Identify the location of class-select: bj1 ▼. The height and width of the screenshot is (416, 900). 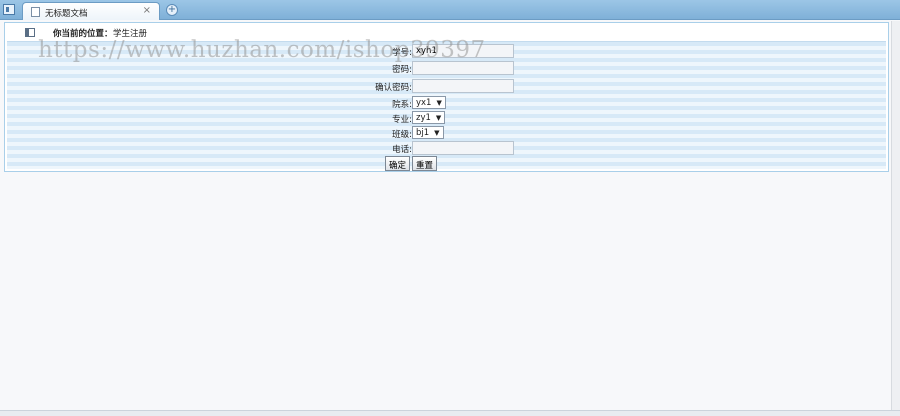
(428, 132).